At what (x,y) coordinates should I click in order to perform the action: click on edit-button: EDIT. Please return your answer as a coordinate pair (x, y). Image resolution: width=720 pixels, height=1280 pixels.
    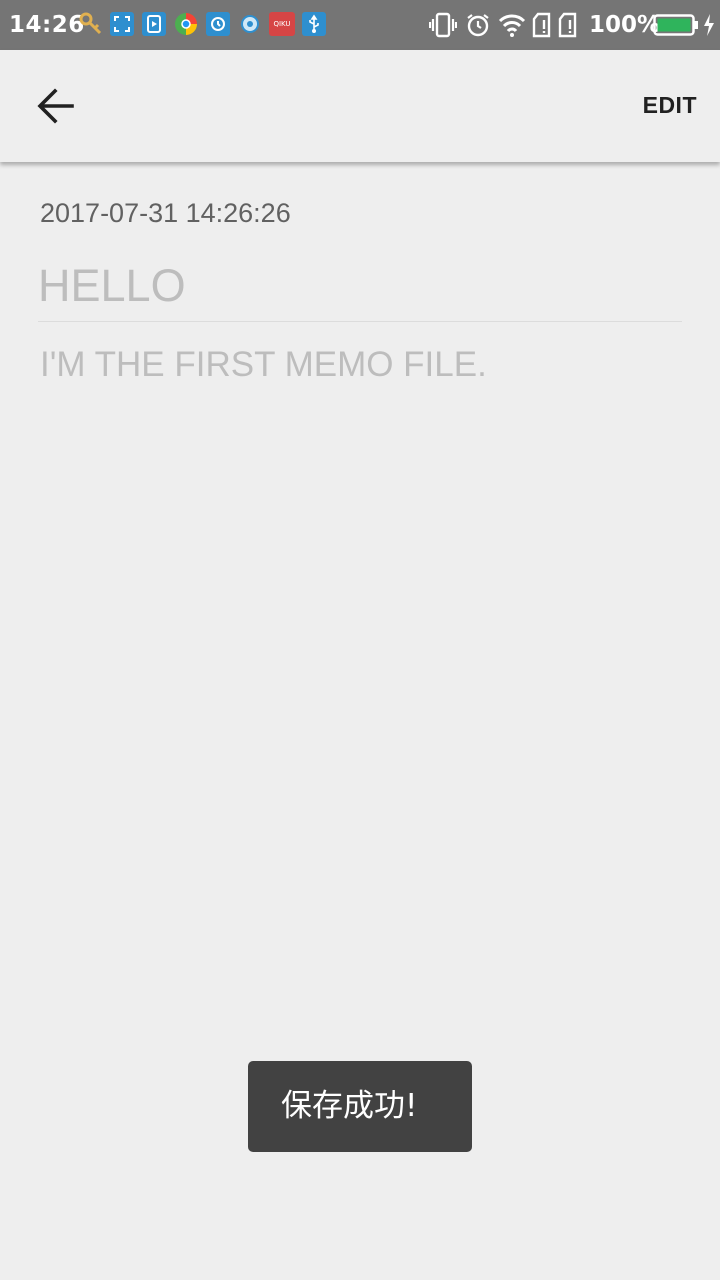
    Looking at the image, I should click on (670, 105).